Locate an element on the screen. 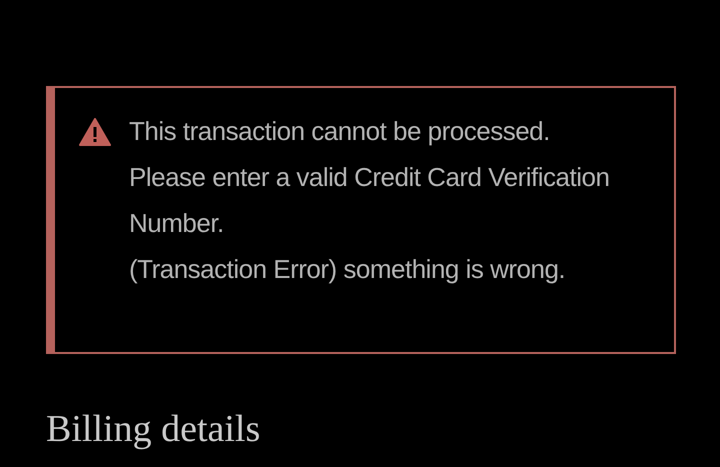 Image resolution: width=720 pixels, height=467 pixels. error-message: This transaction cannot be processed. is located at coordinates (340, 131).